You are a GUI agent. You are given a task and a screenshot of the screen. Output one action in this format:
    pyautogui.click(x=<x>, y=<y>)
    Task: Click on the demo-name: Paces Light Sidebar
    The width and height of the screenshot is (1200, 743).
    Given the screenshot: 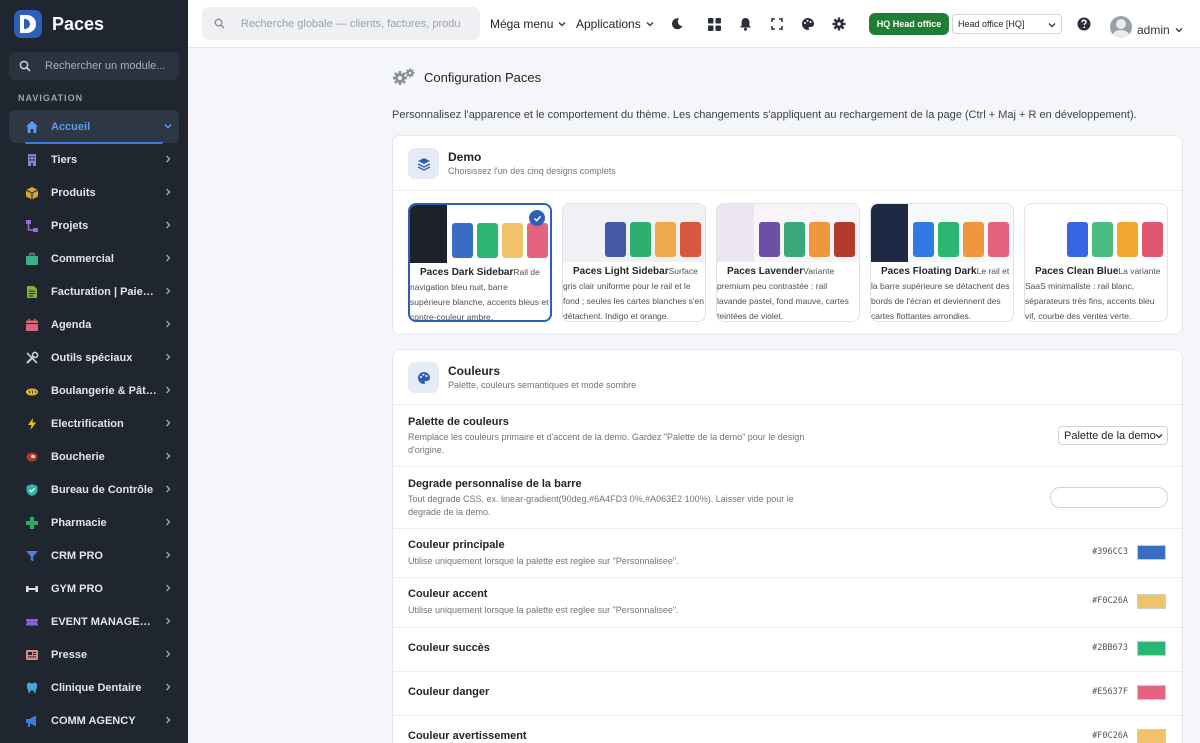 What is the action you would take?
    pyautogui.click(x=621, y=271)
    